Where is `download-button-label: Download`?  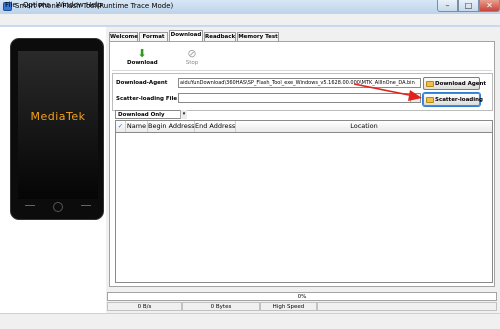
download-button-label: Download is located at coordinates (142, 63).